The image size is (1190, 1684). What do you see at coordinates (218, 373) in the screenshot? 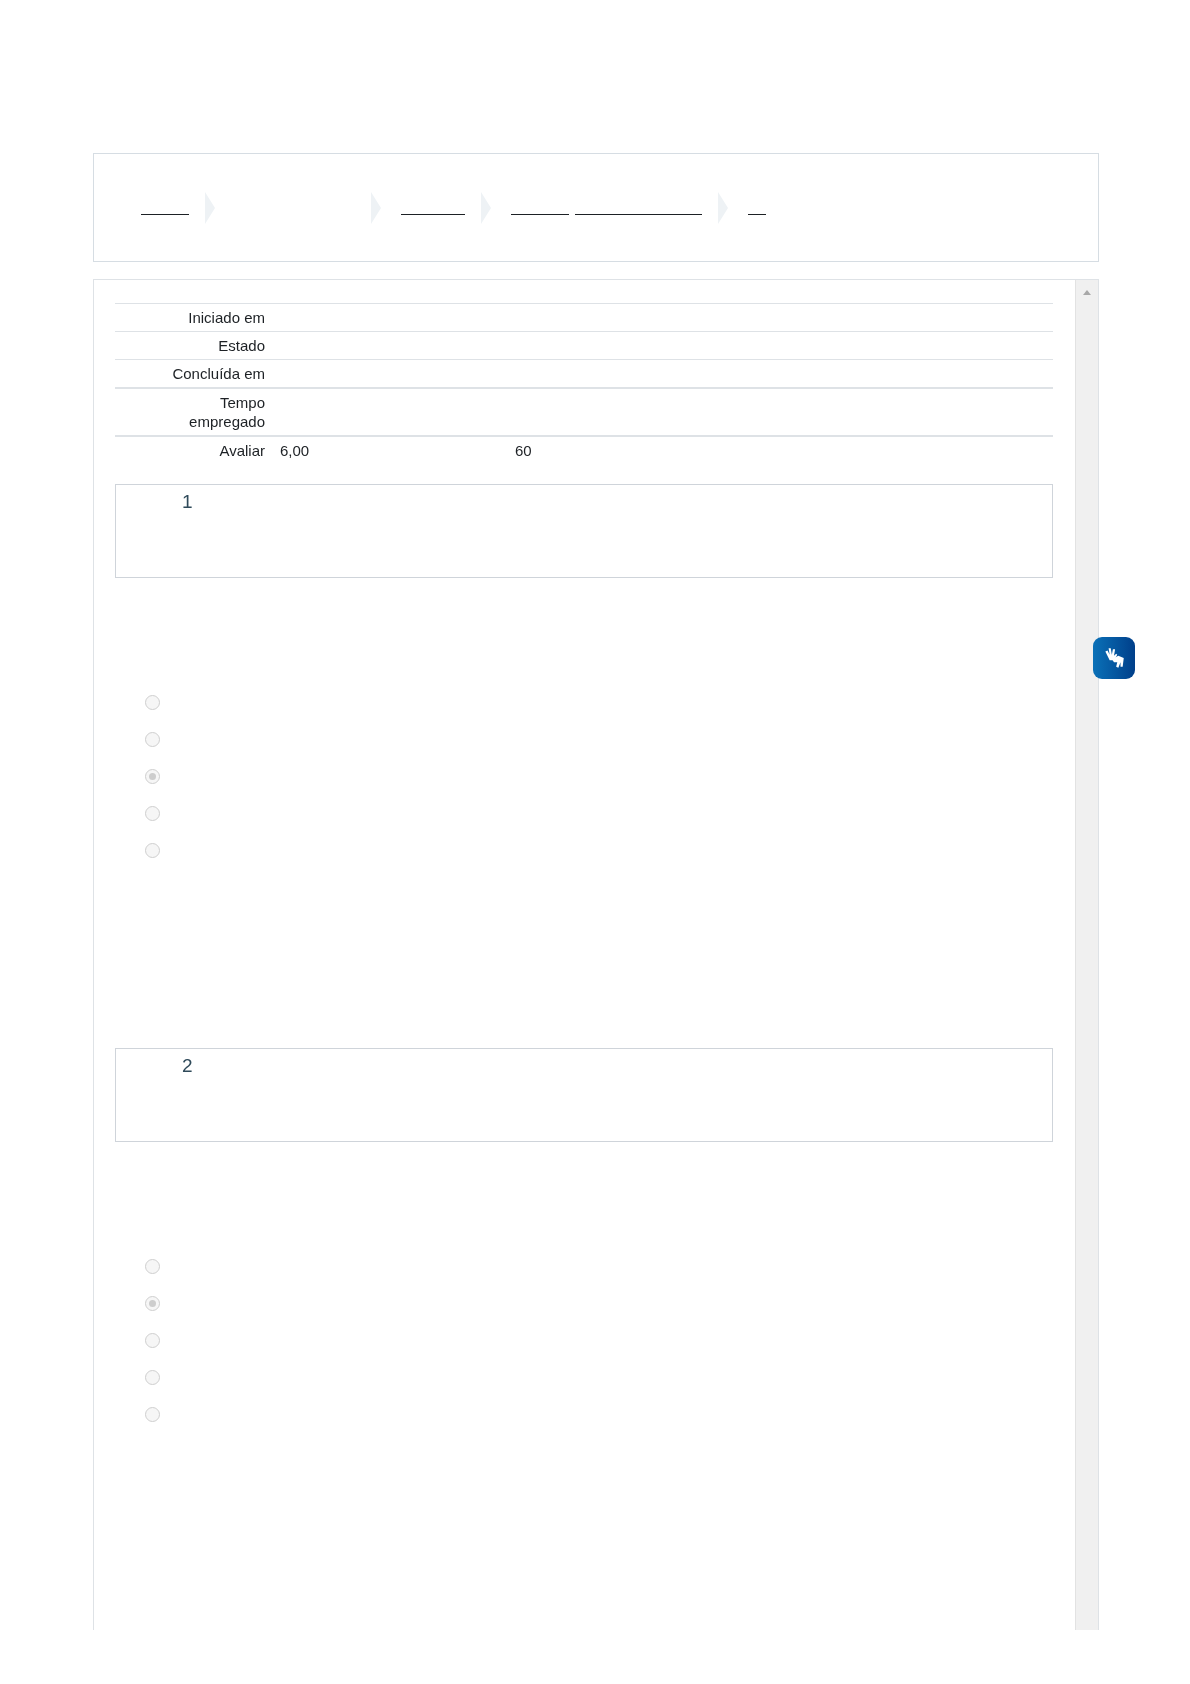
I see `summary-label: Concluída em` at bounding box center [218, 373].